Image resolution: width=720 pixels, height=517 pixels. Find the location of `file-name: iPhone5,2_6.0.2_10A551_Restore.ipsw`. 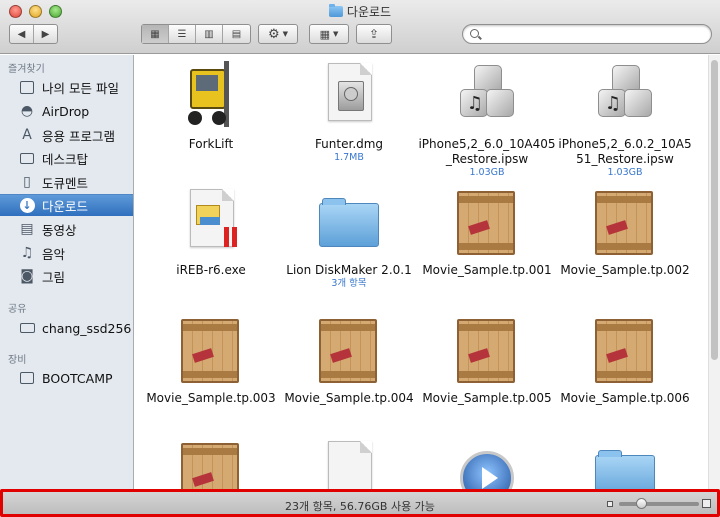

file-name: iPhone5,2_6.0.2_10A551_Restore.ipsw is located at coordinates (625, 151).